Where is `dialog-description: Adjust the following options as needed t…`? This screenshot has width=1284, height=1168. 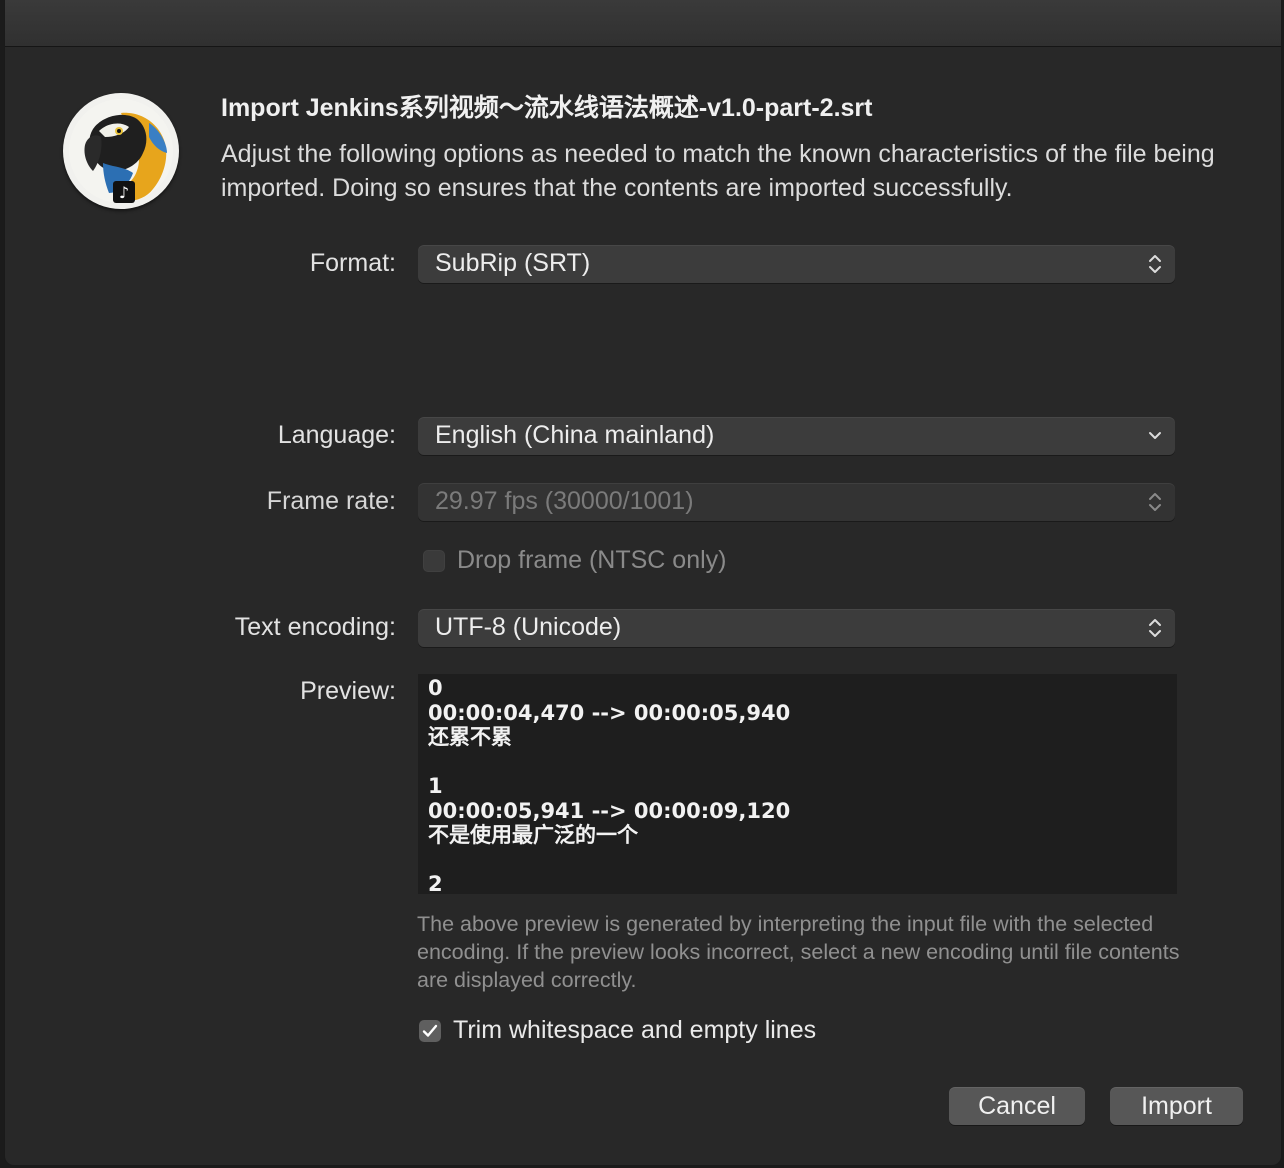 dialog-description: Adjust the following options as needed t… is located at coordinates (718, 171).